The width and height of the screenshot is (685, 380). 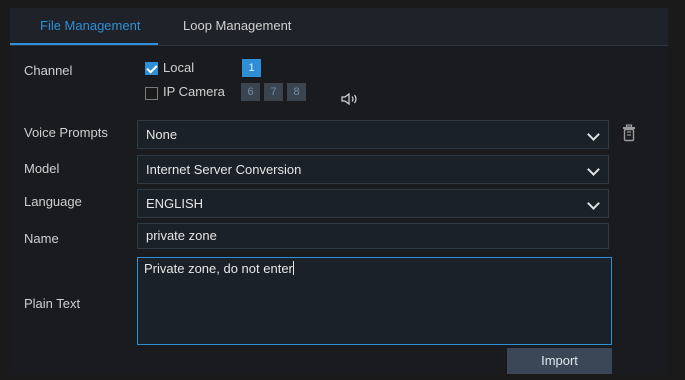 I want to click on language-label: Language, so click(x=53, y=201).